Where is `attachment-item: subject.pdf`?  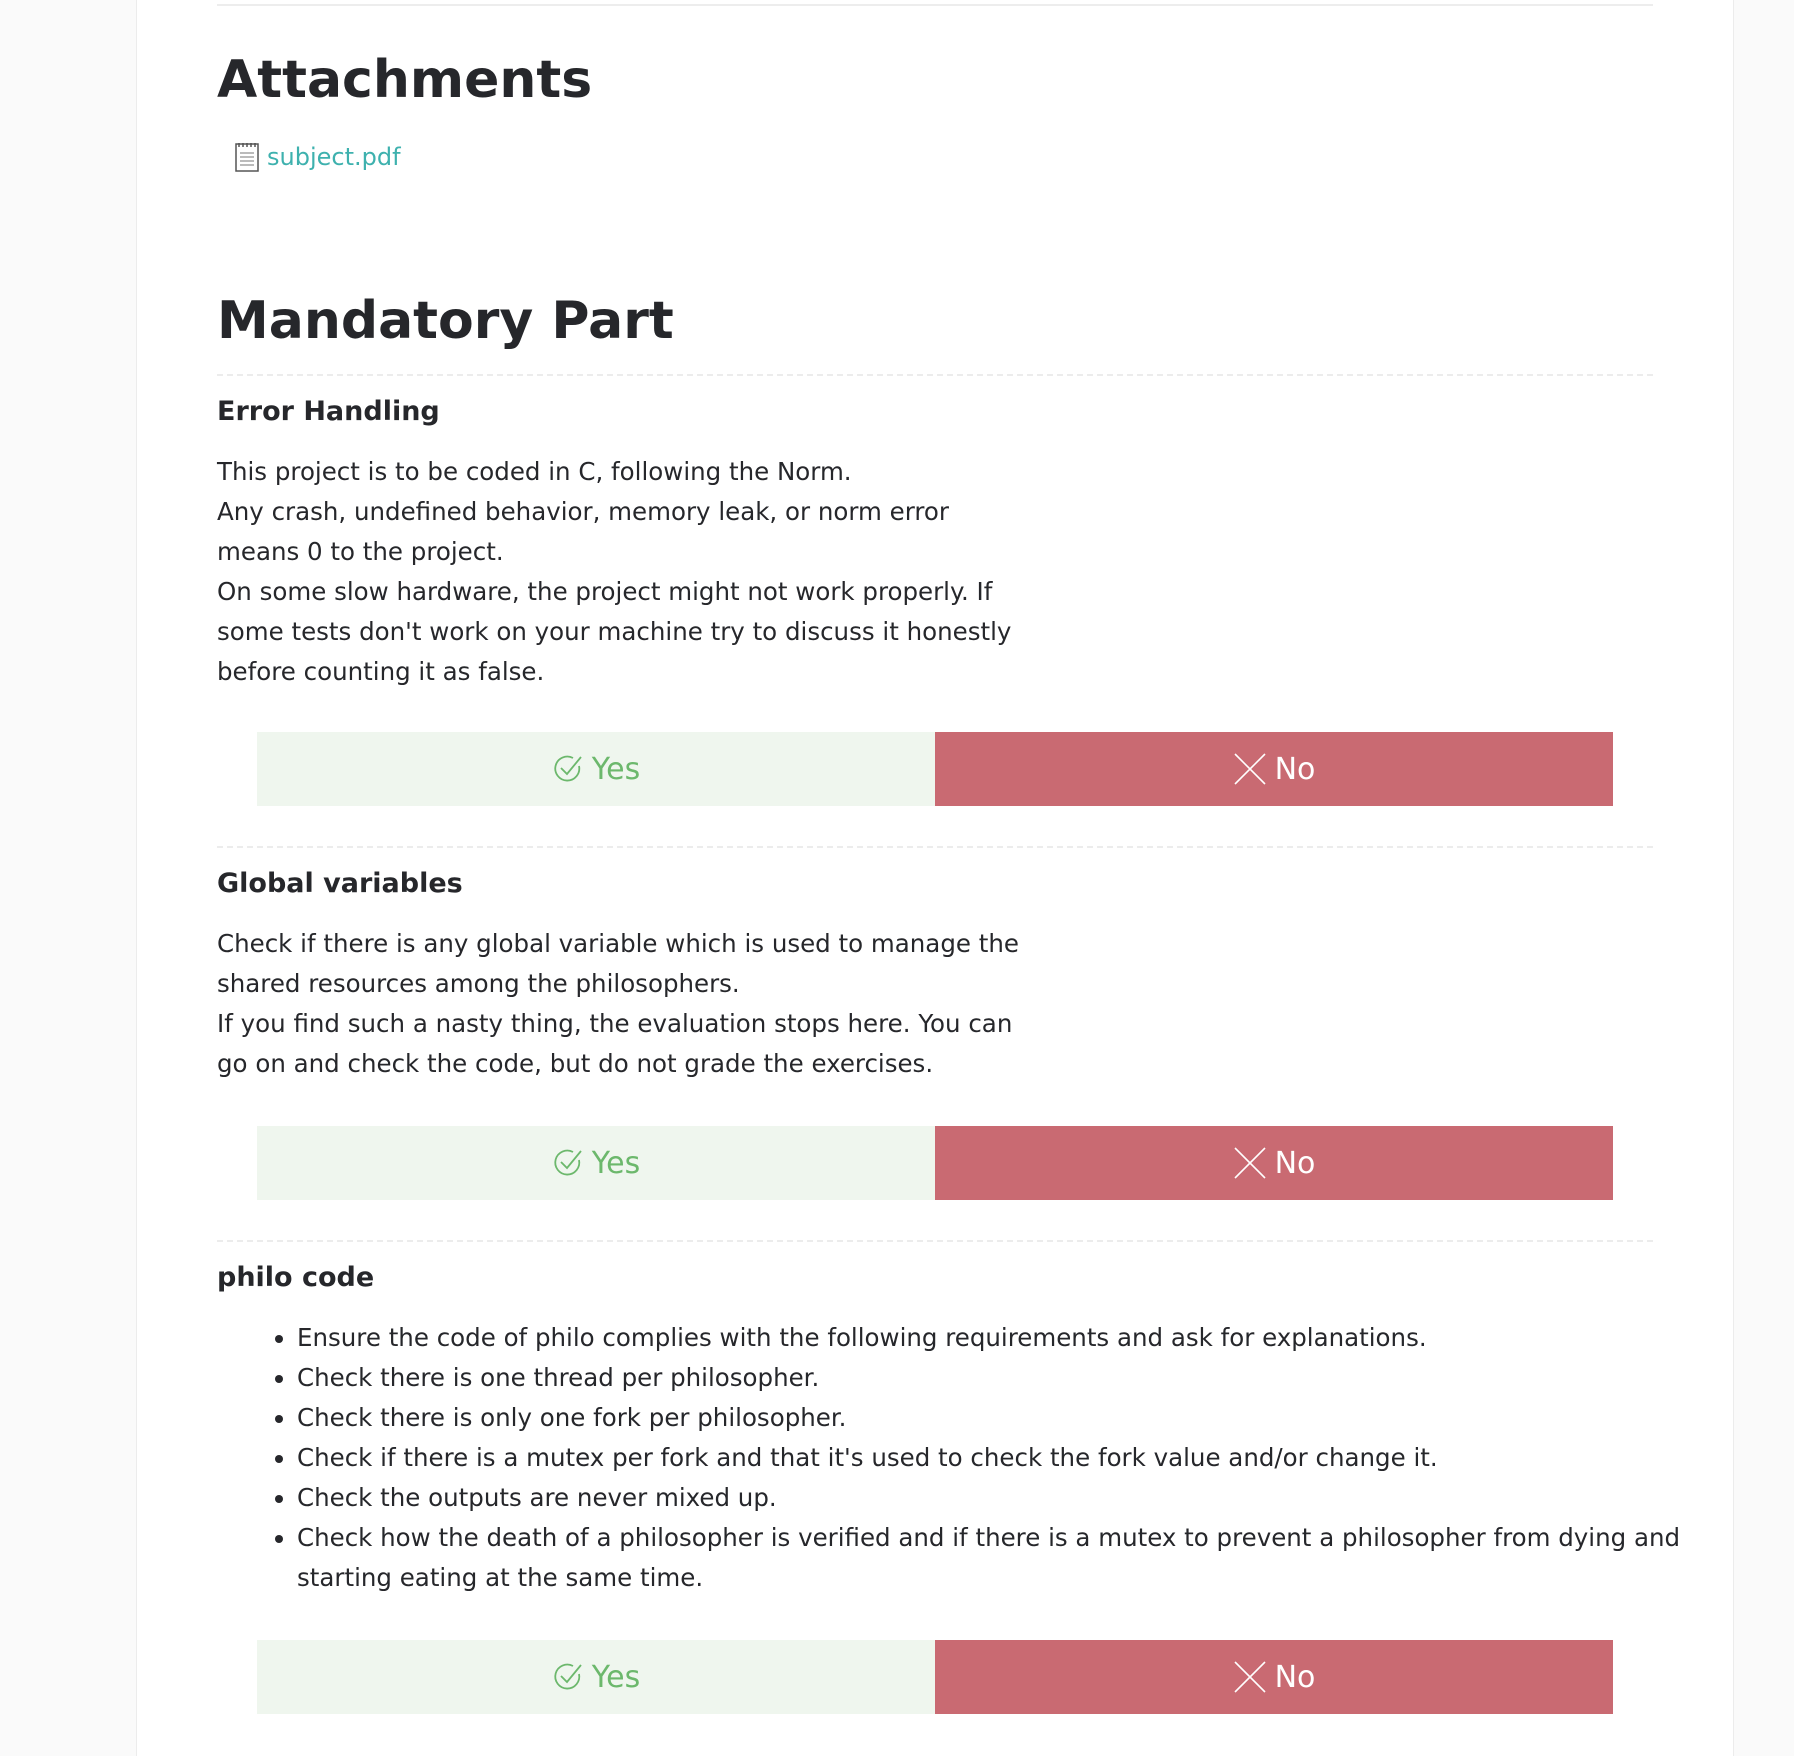
attachment-item: subject.pdf is located at coordinates (317, 157).